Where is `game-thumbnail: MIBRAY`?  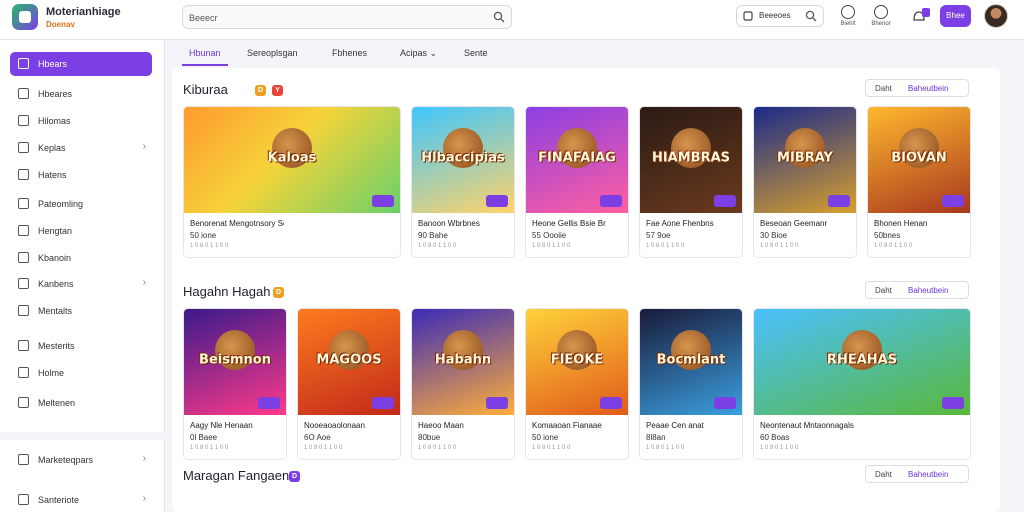
game-thumbnail: MIBRAY is located at coordinates (805, 160).